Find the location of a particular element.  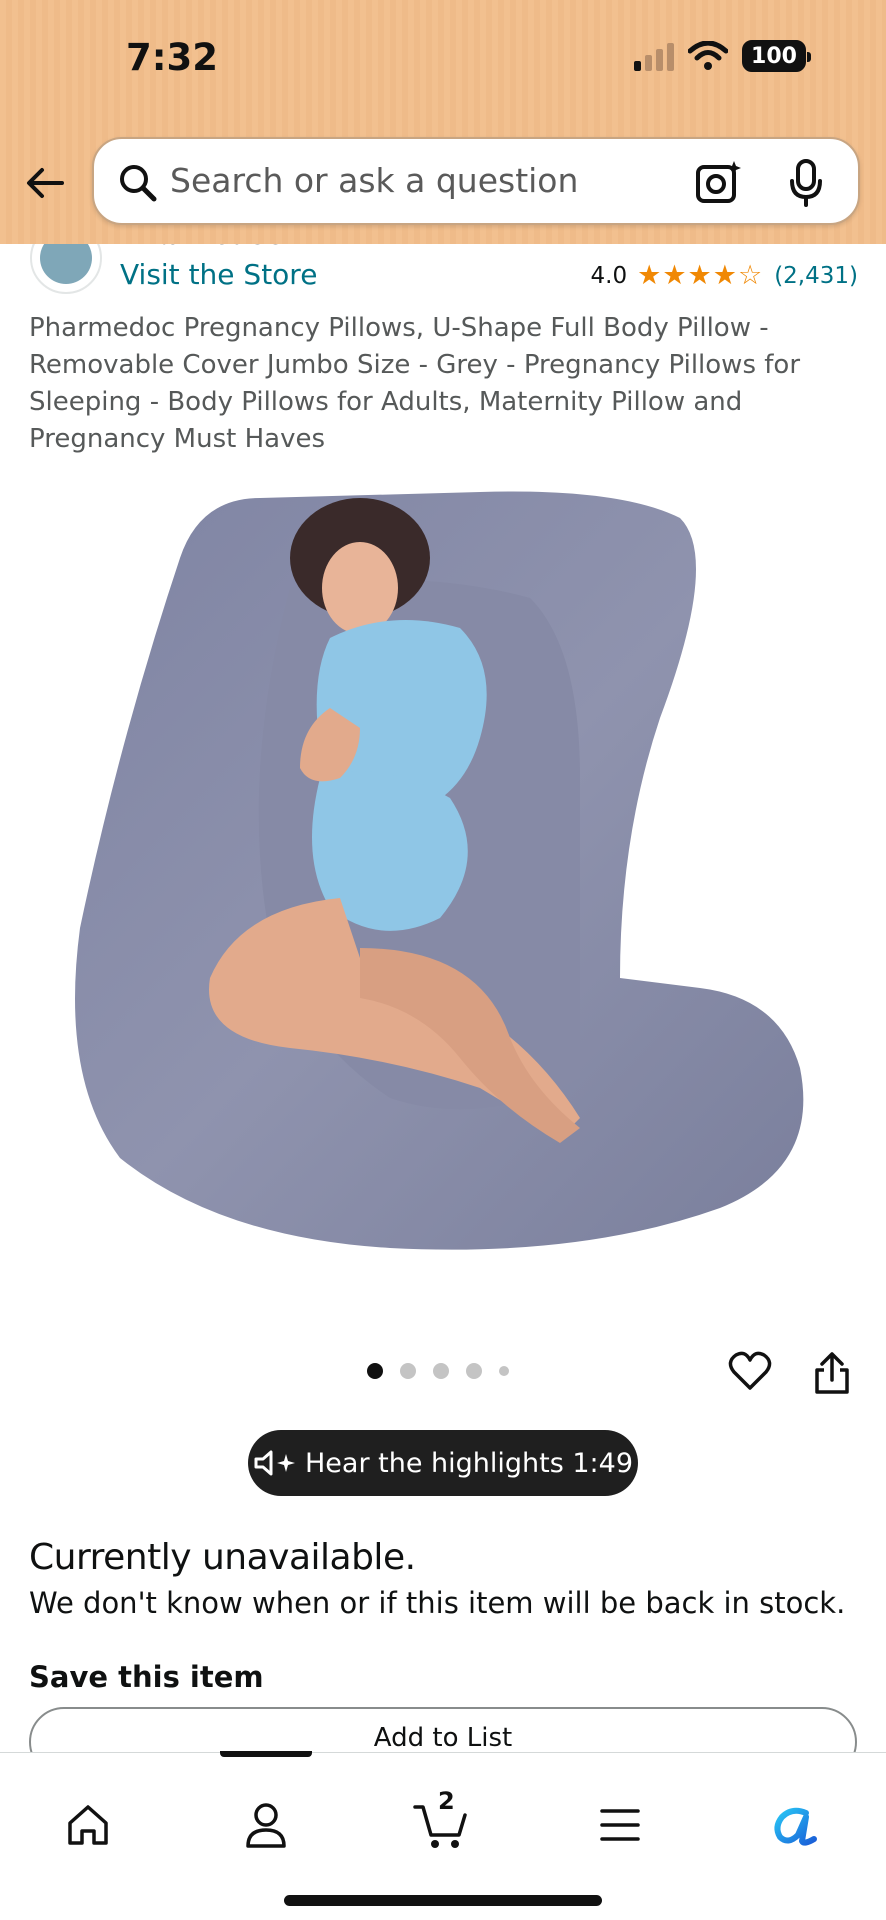

bottom-navigation: 2 is located at coordinates (443, 1835).